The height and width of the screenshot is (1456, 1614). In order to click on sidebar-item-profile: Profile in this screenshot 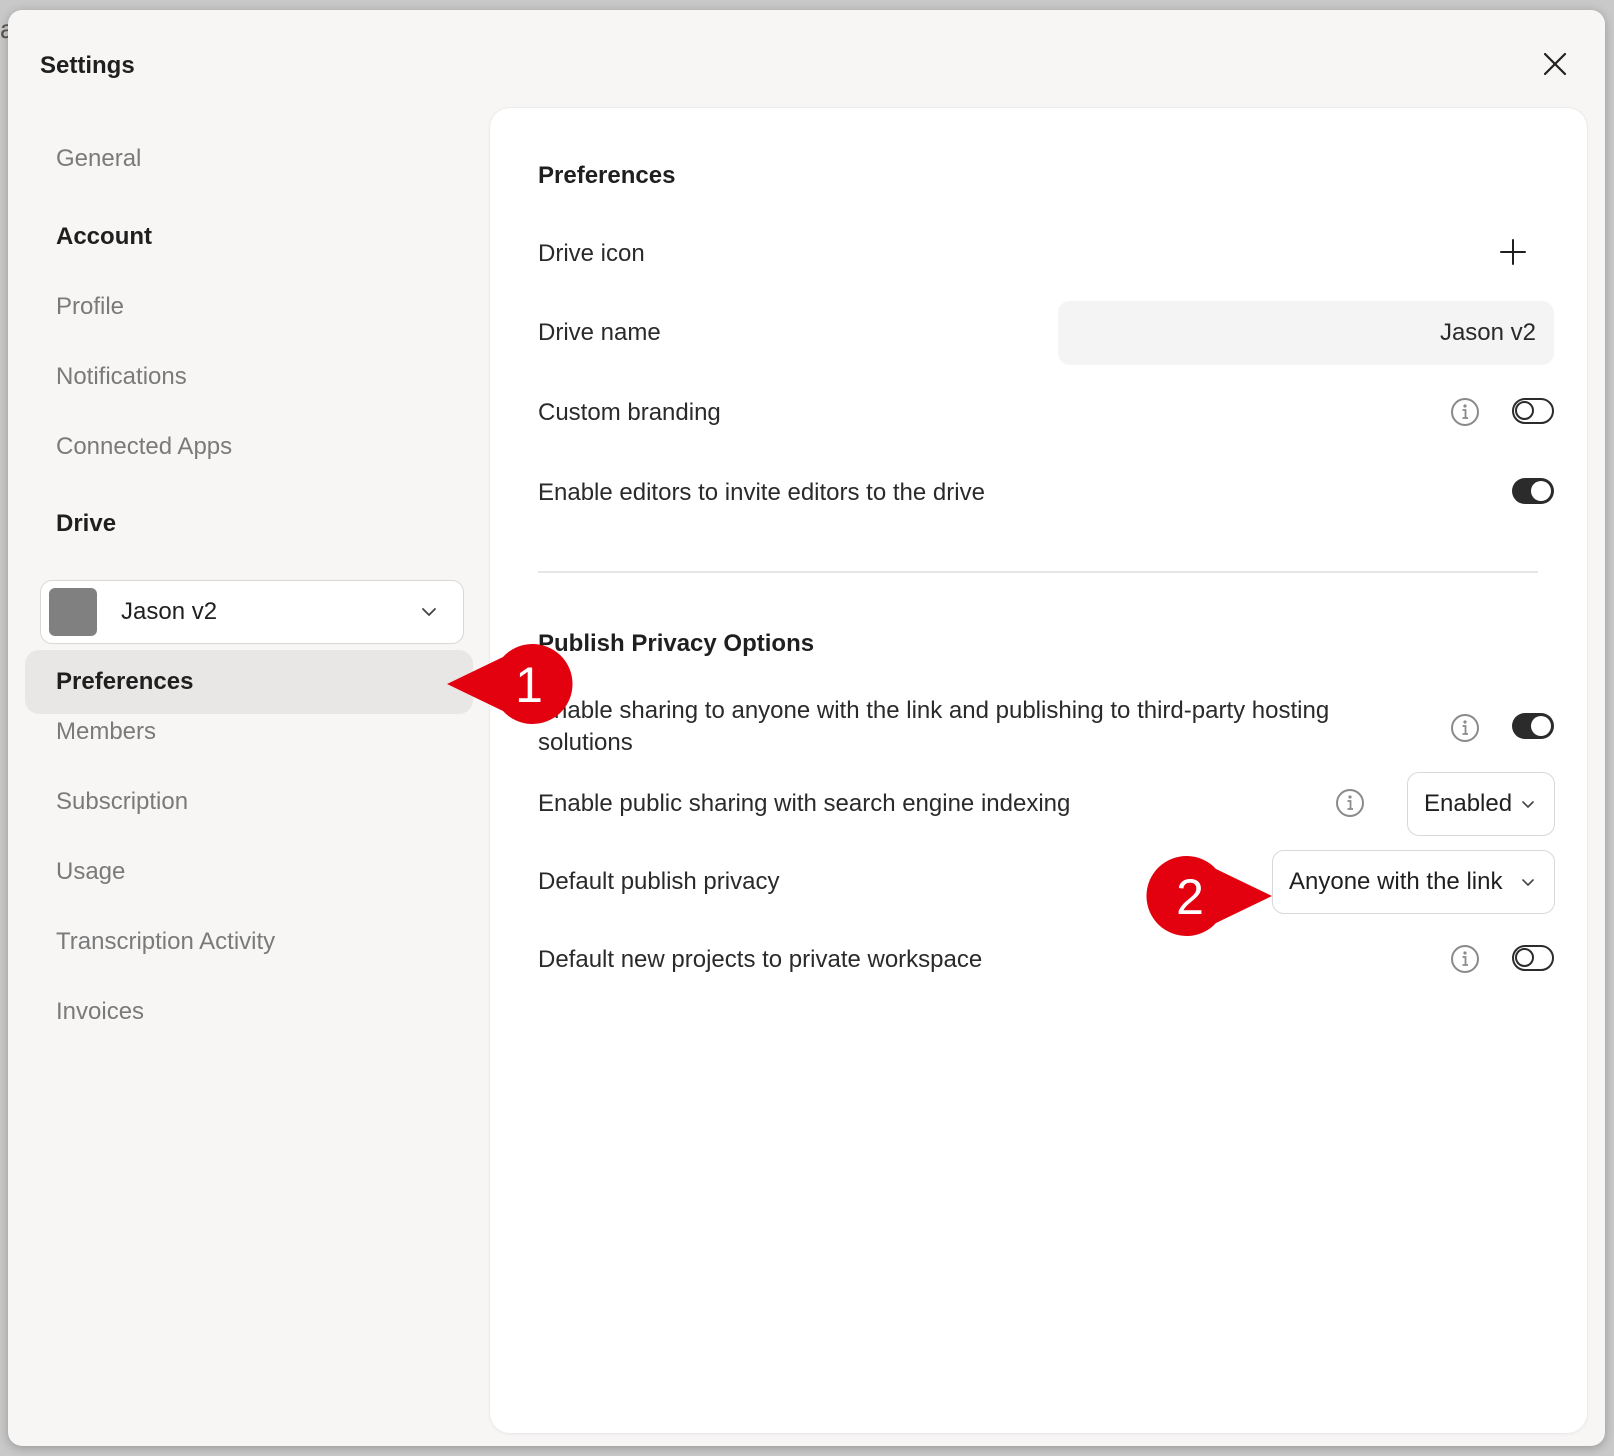, I will do `click(90, 307)`.